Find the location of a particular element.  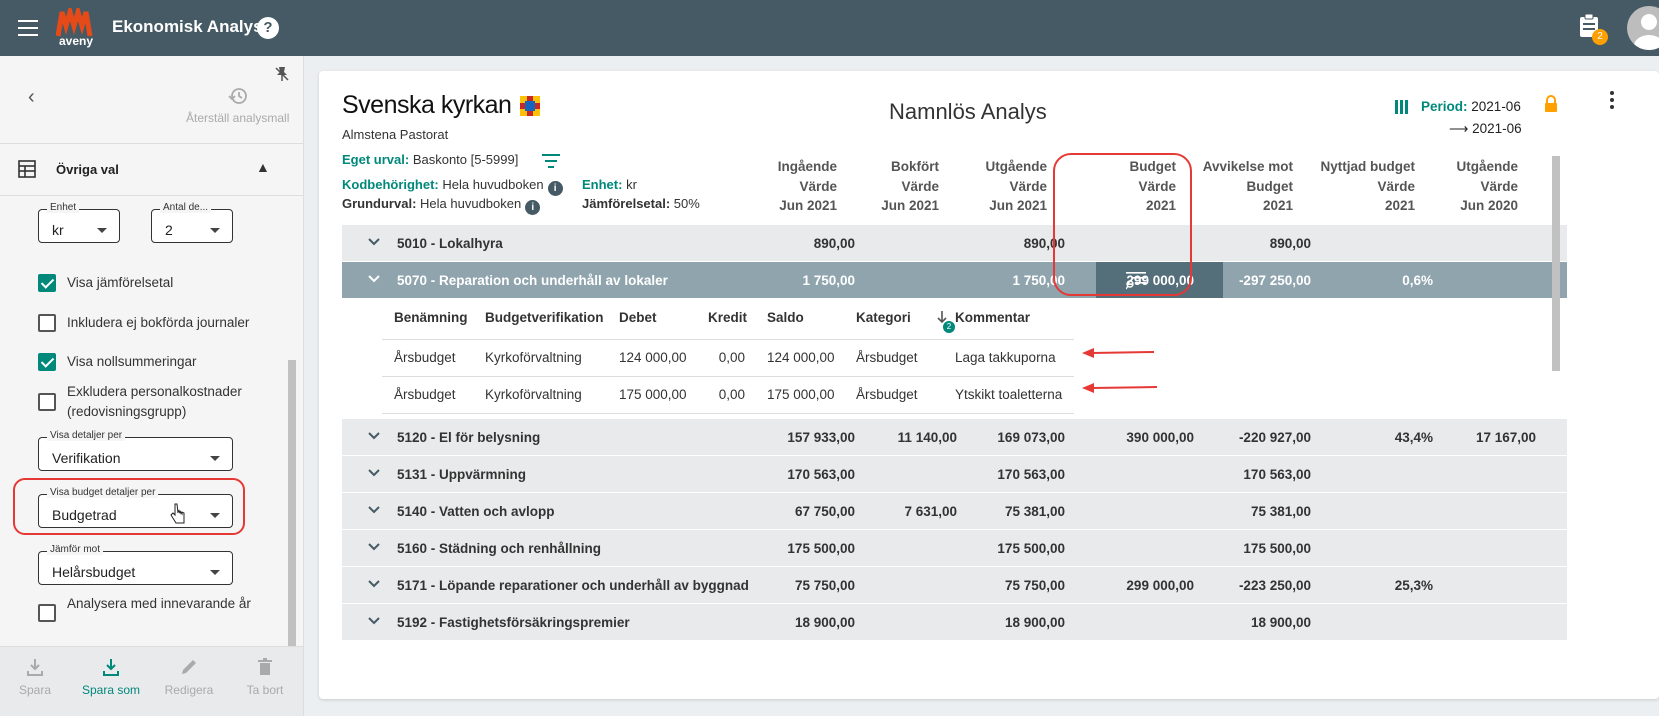

column-header-line: Värde is located at coordinates (1028, 186).